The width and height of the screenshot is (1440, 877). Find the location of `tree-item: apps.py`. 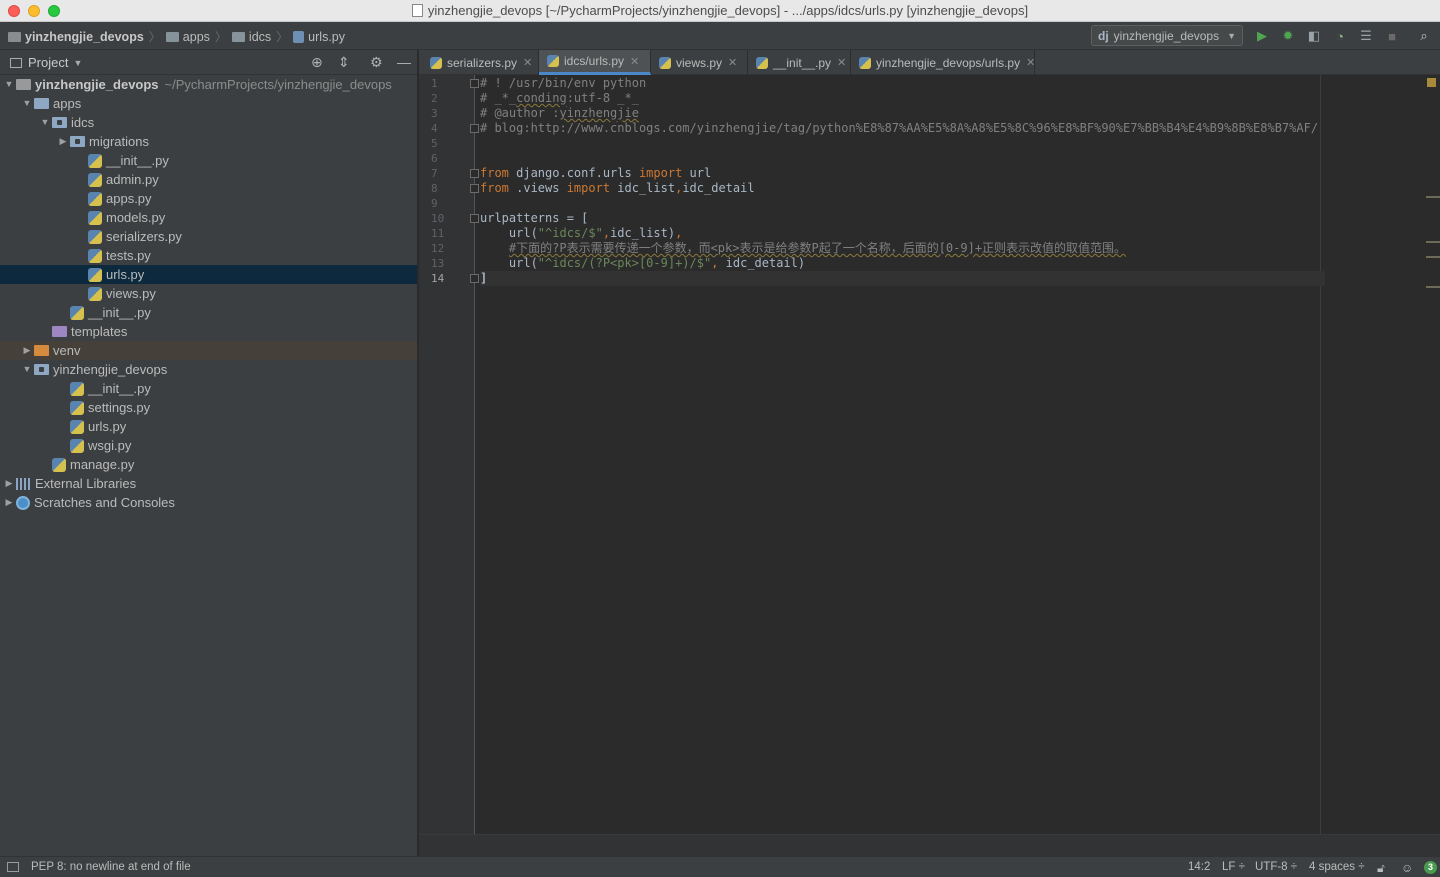

tree-item: apps.py is located at coordinates (208, 198).